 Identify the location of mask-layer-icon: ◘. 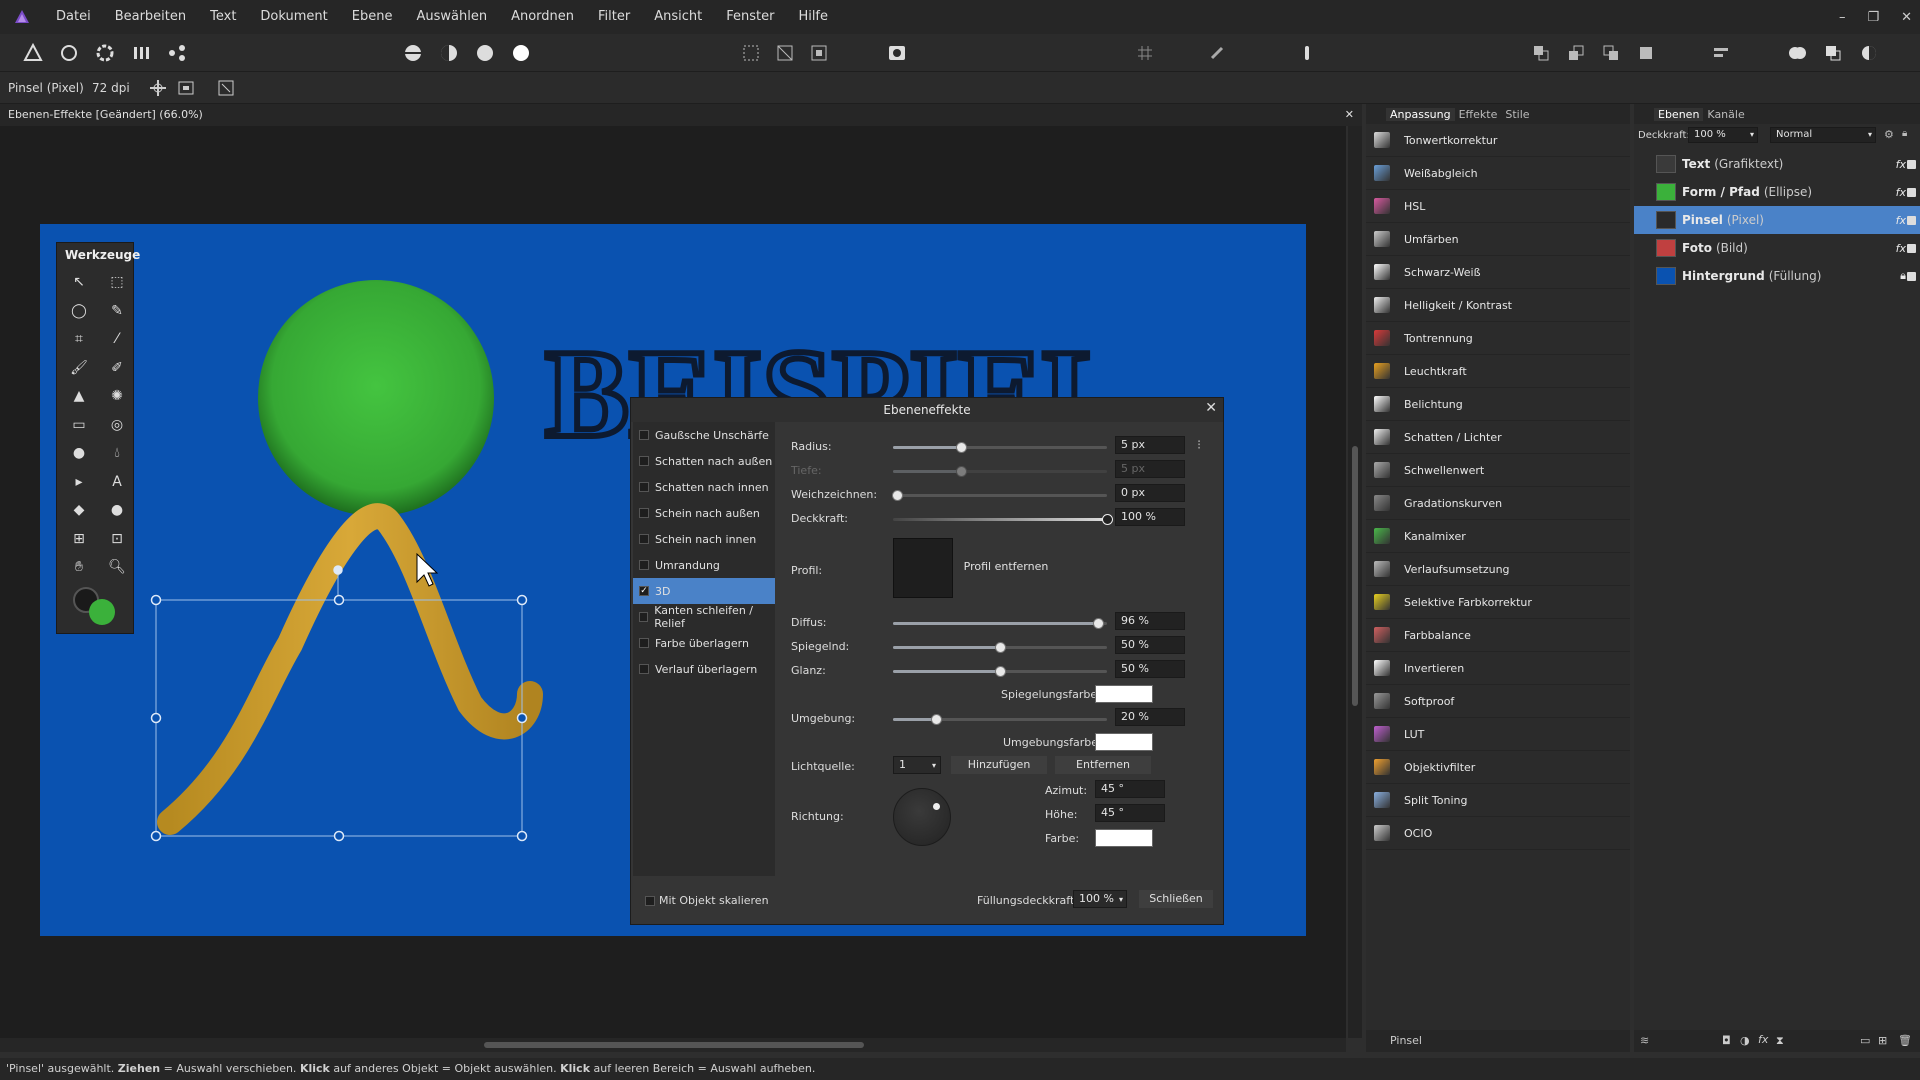
(1726, 1040).